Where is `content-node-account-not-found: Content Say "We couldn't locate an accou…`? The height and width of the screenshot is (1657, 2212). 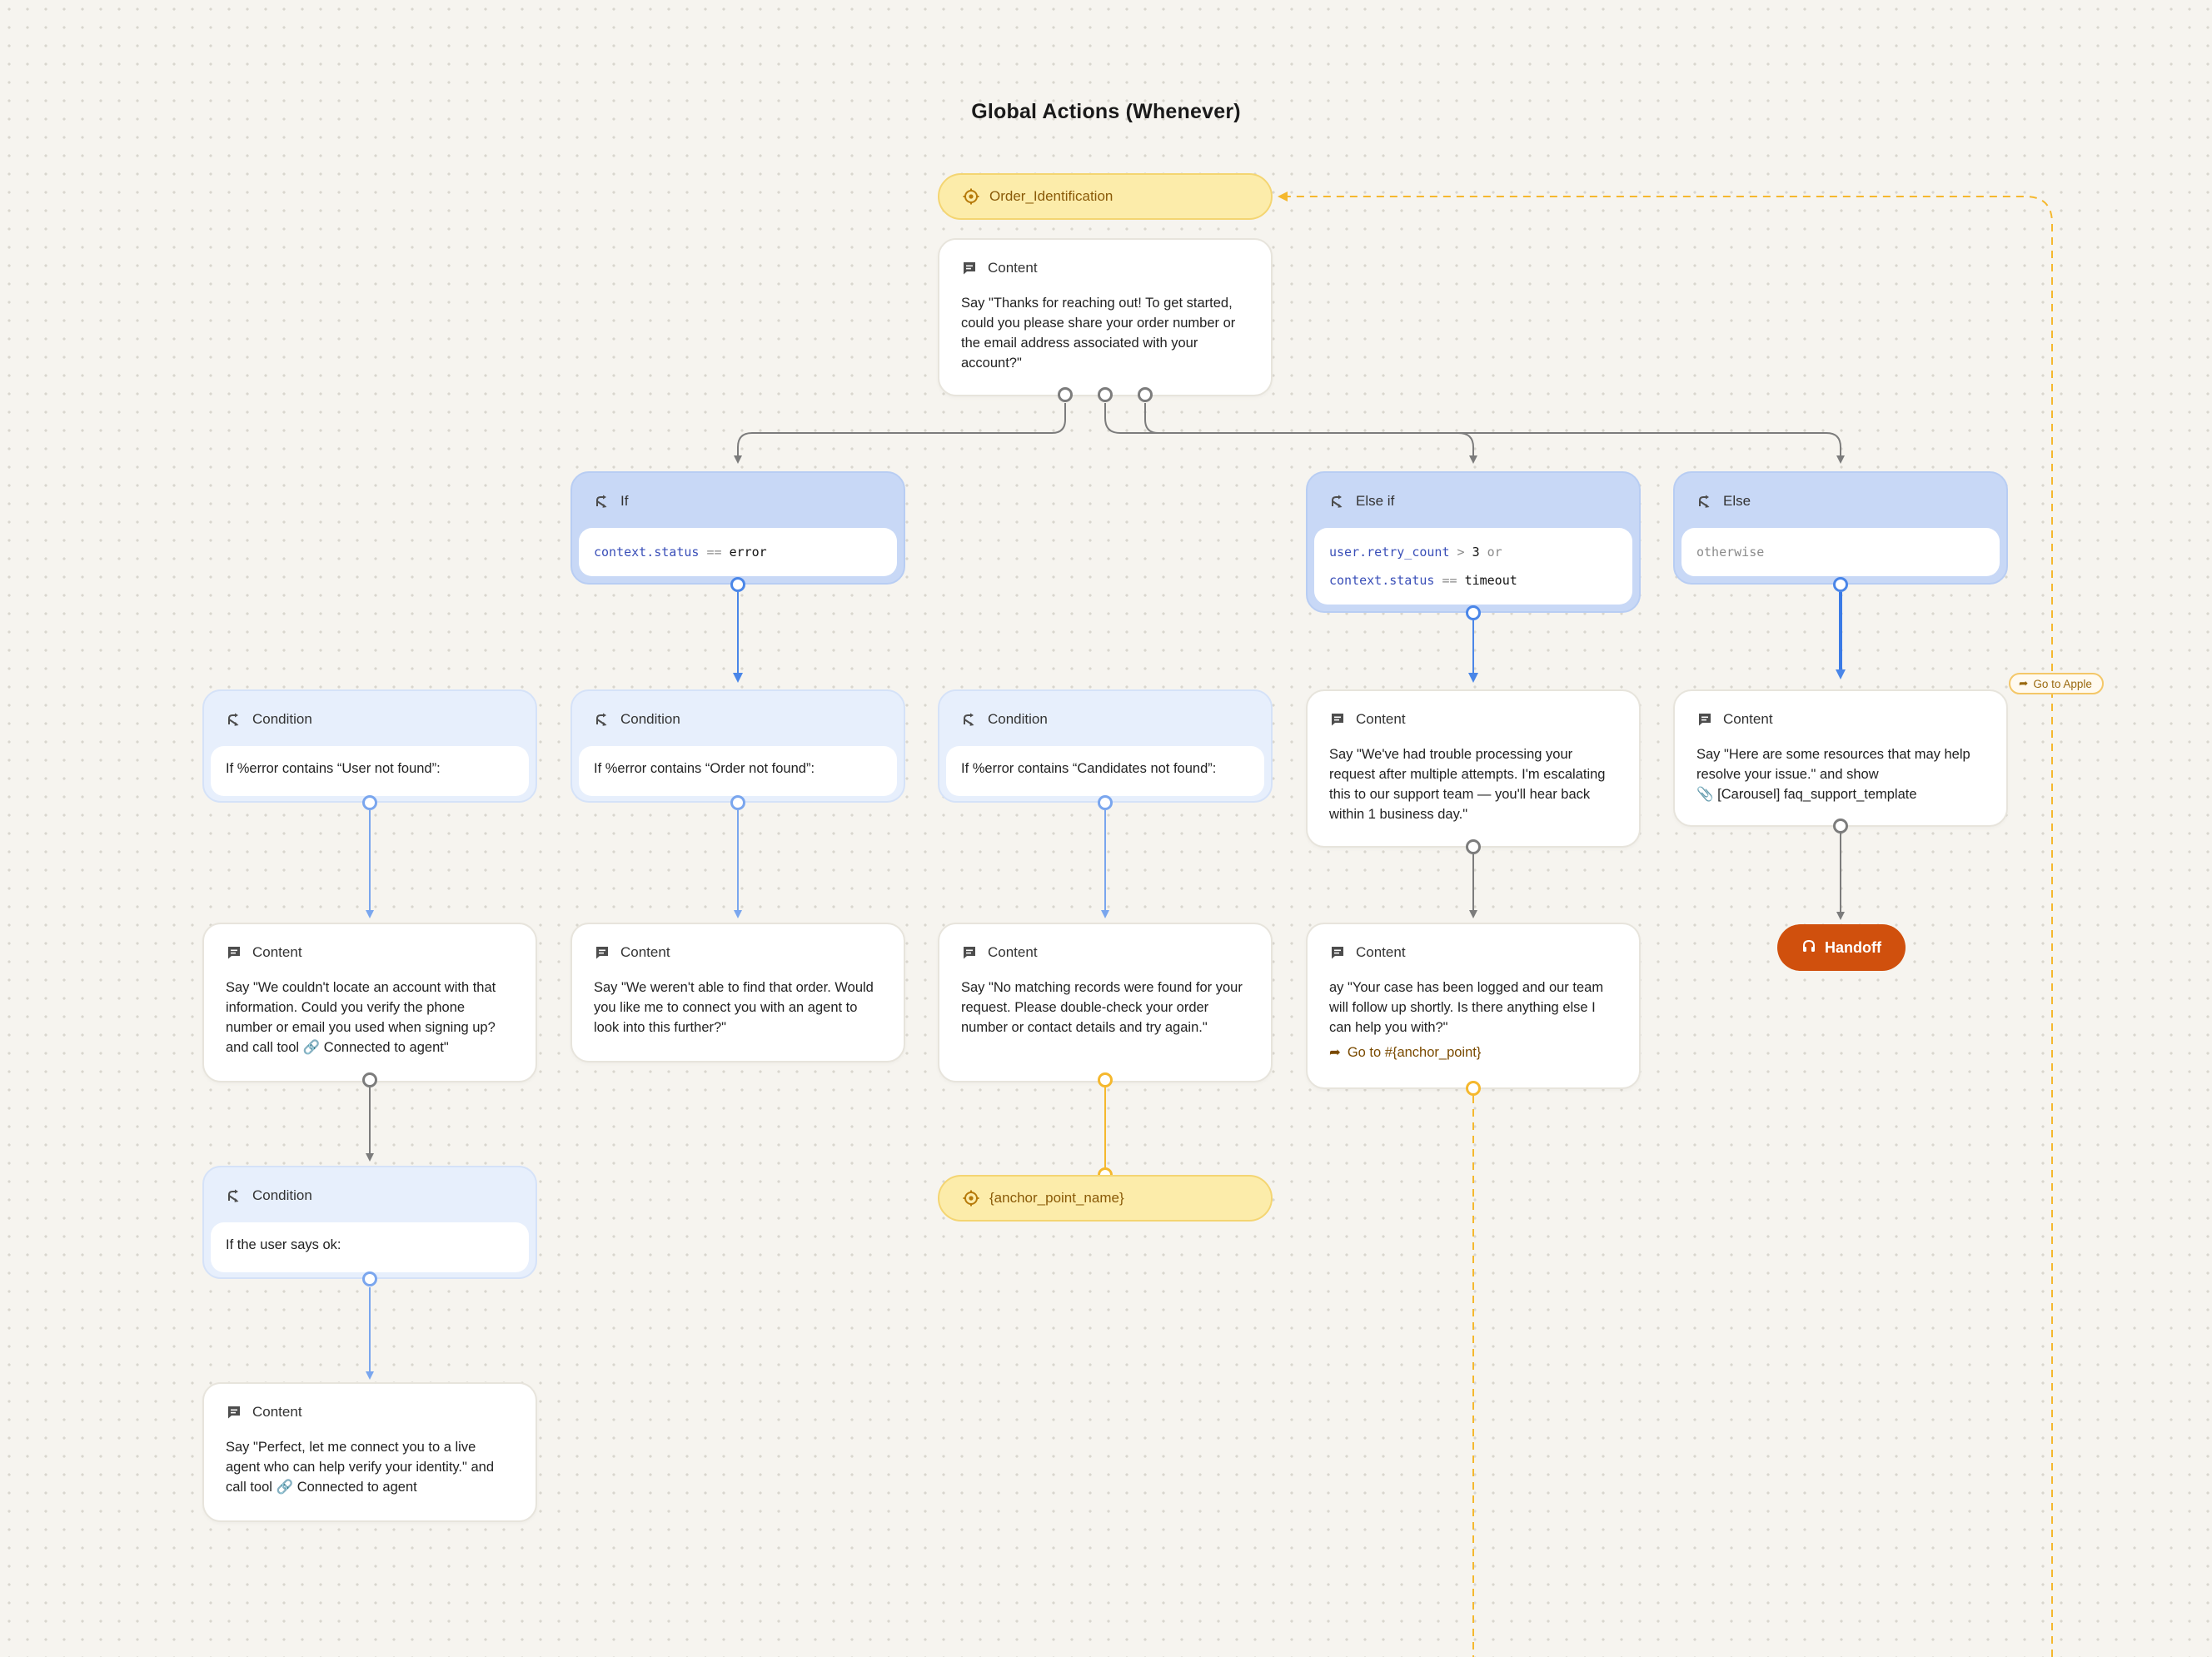 content-node-account-not-found: Content Say "We couldn't locate an accou… is located at coordinates (369, 1002).